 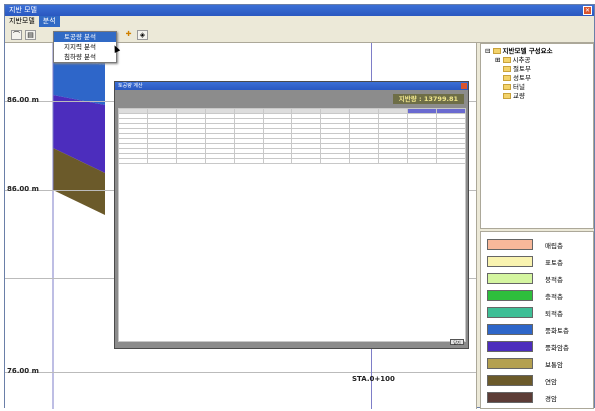 What do you see at coordinates (30, 35) in the screenshot?
I see `print-icon: ▤` at bounding box center [30, 35].